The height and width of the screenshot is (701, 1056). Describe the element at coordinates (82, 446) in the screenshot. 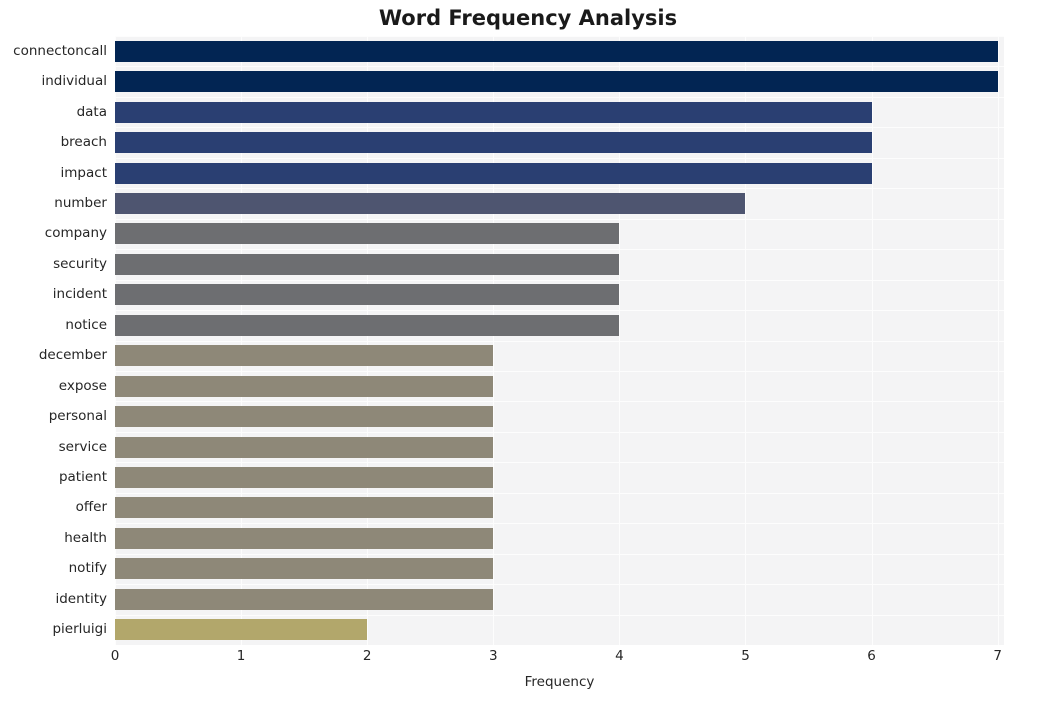

I see `y-axis-tick-label: service` at that location.